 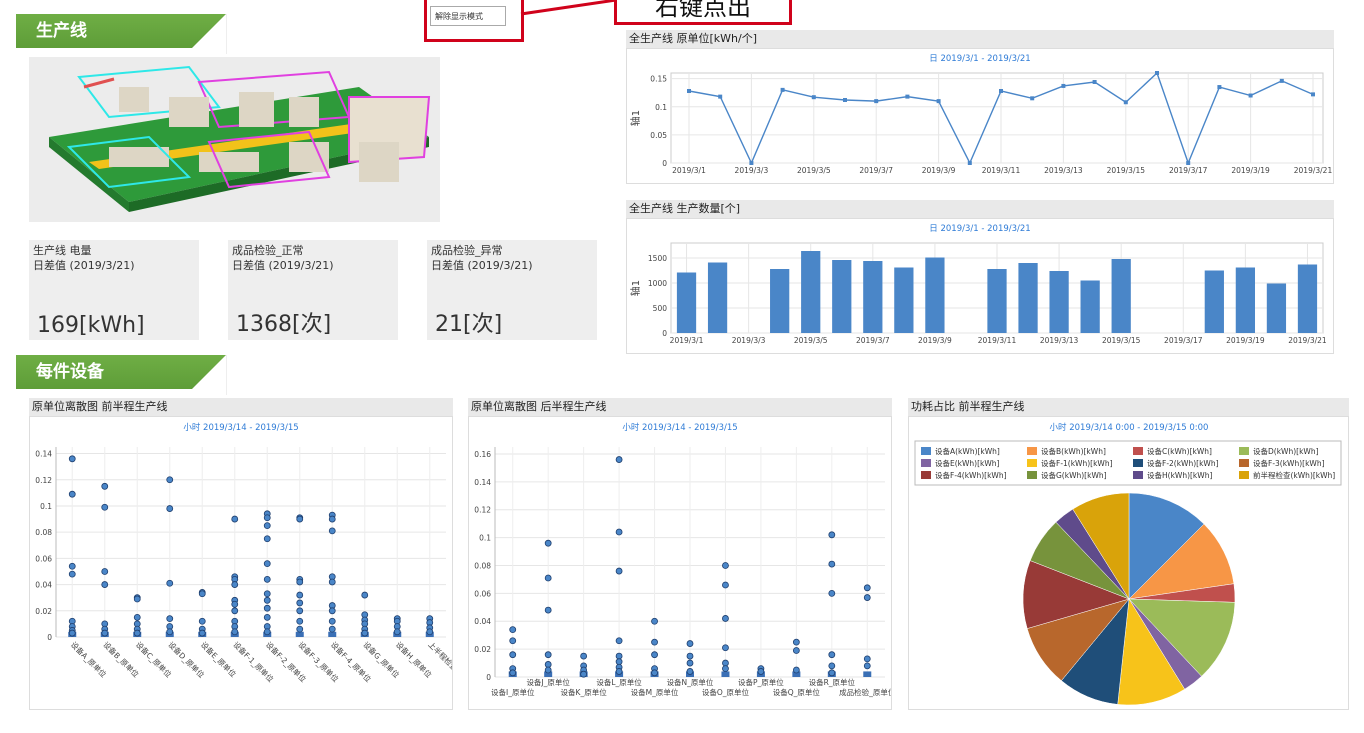 I want to click on y-tick-label: 0.04, so click(x=482, y=621).